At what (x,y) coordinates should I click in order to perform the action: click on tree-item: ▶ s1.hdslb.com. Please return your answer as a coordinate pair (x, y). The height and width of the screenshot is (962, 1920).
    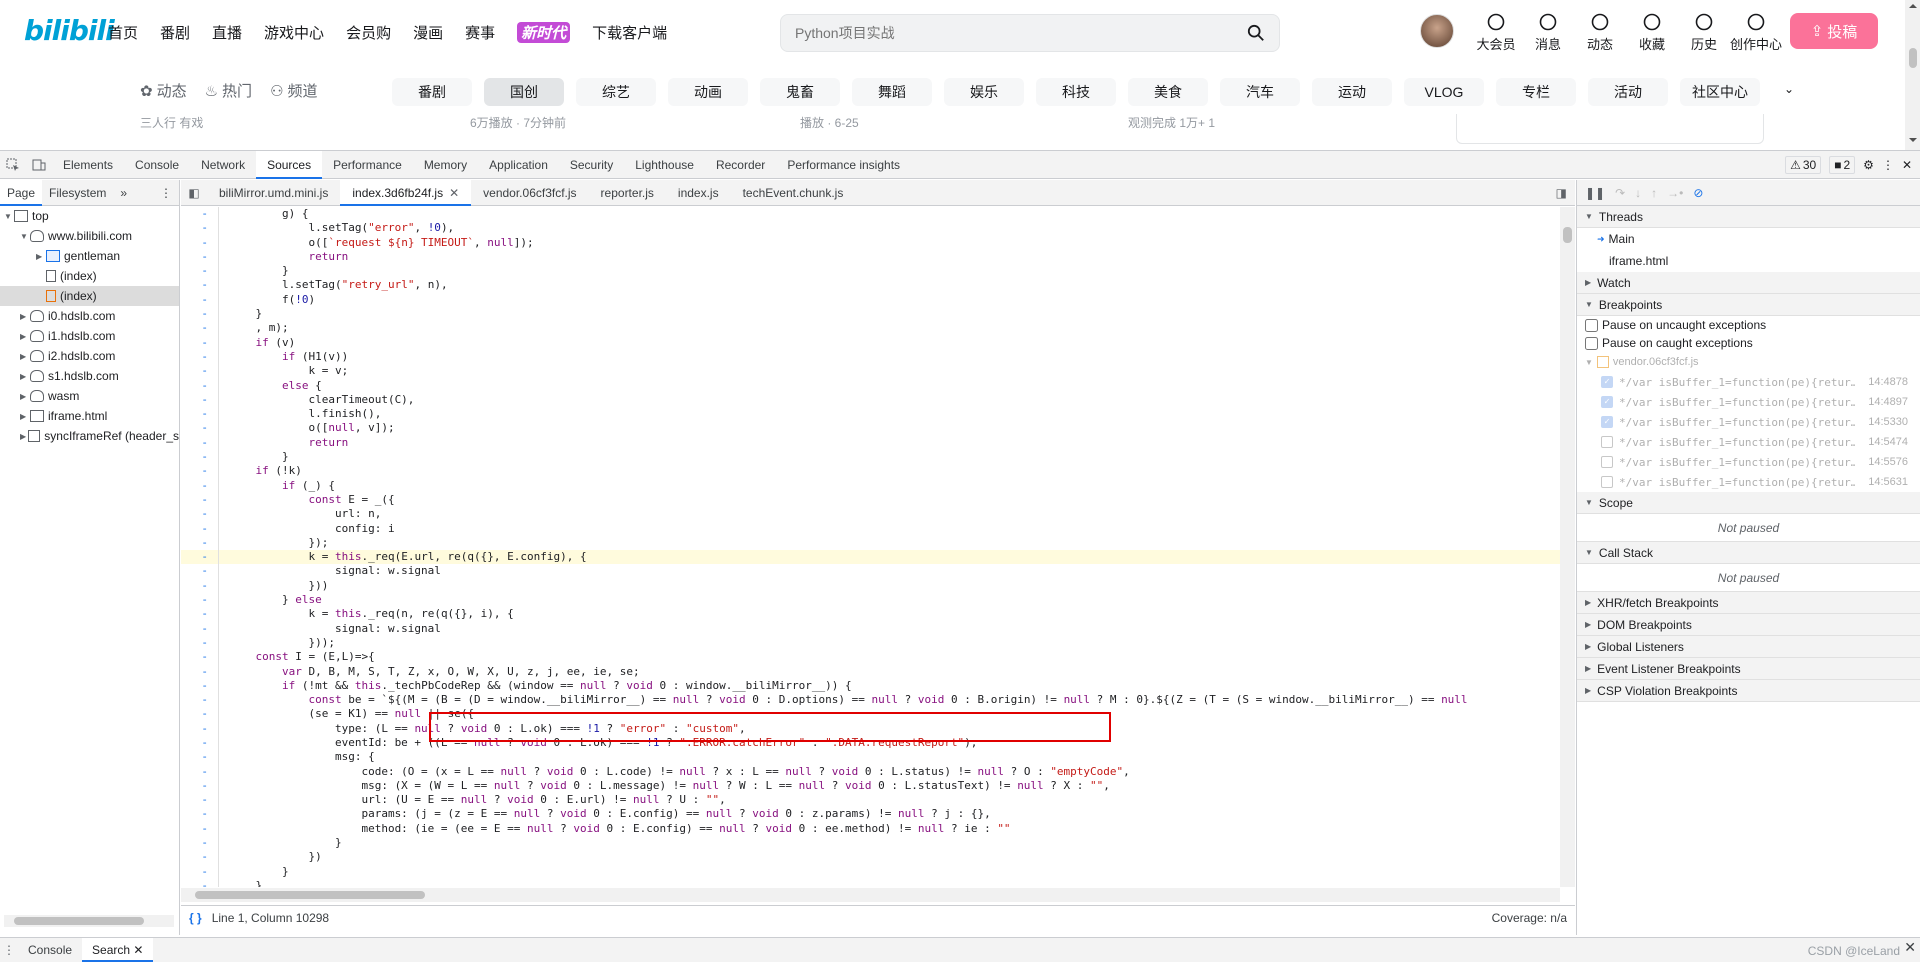
    Looking at the image, I should click on (89, 376).